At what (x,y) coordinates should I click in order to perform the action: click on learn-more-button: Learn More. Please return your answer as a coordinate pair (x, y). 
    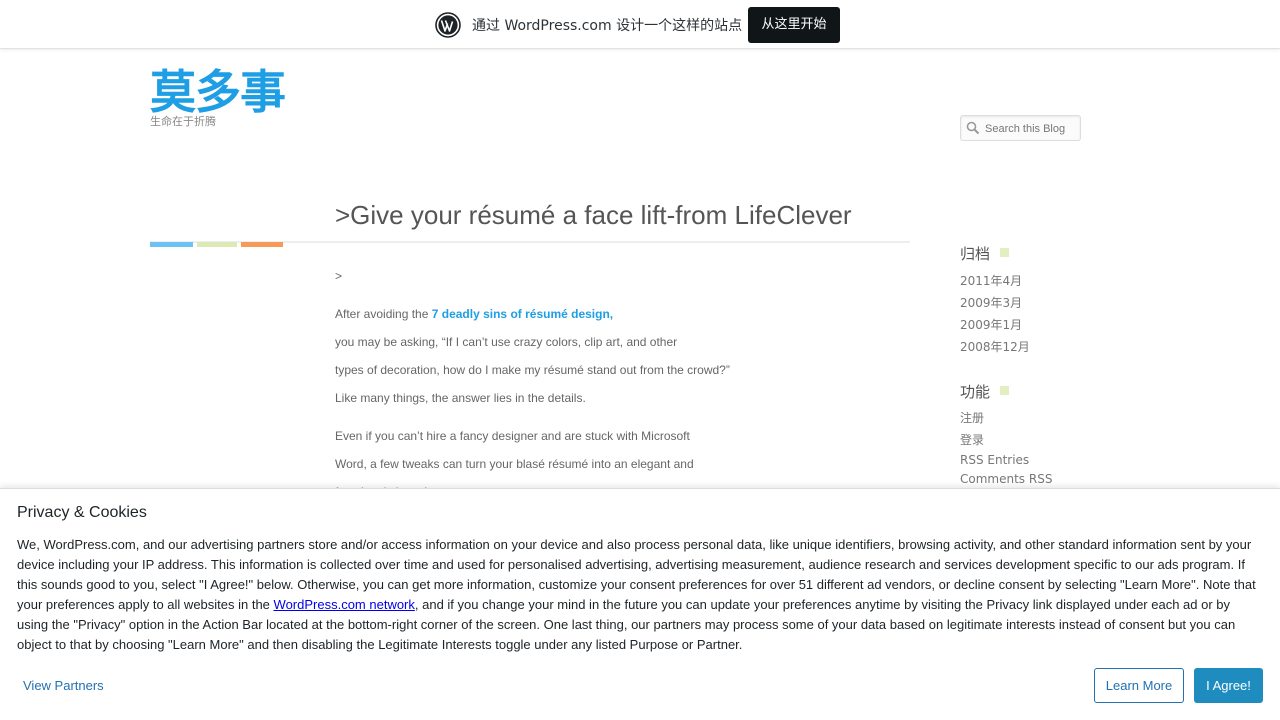
    Looking at the image, I should click on (1139, 685).